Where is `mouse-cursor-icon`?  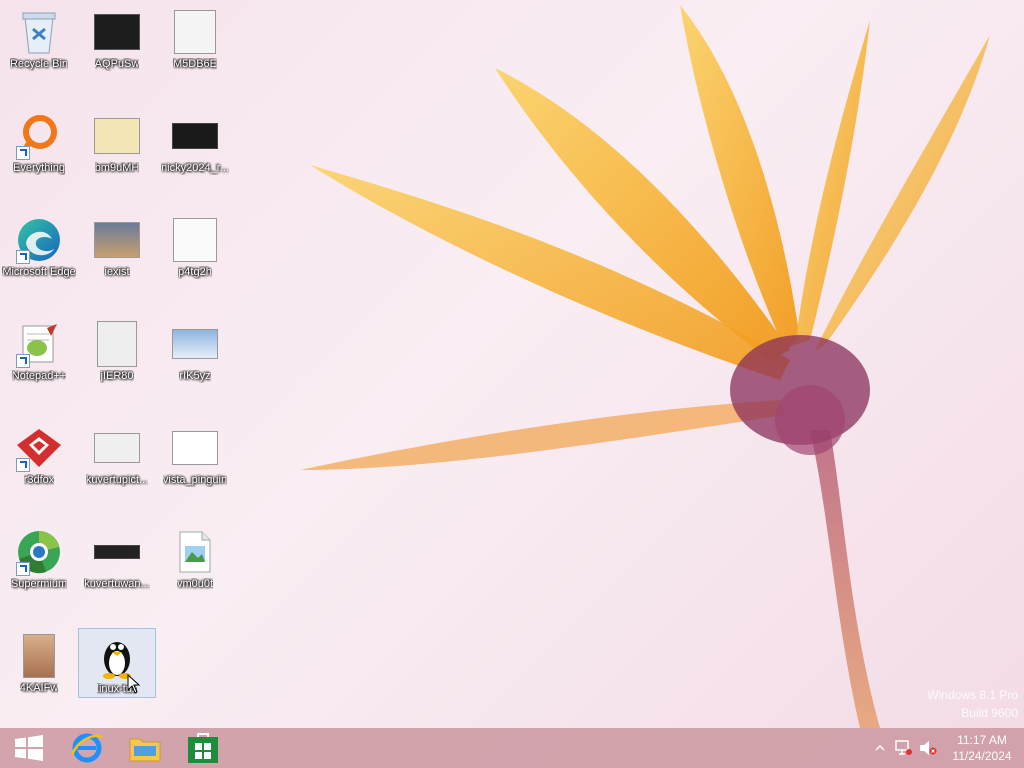
mouse-cursor-icon is located at coordinates (134, 684).